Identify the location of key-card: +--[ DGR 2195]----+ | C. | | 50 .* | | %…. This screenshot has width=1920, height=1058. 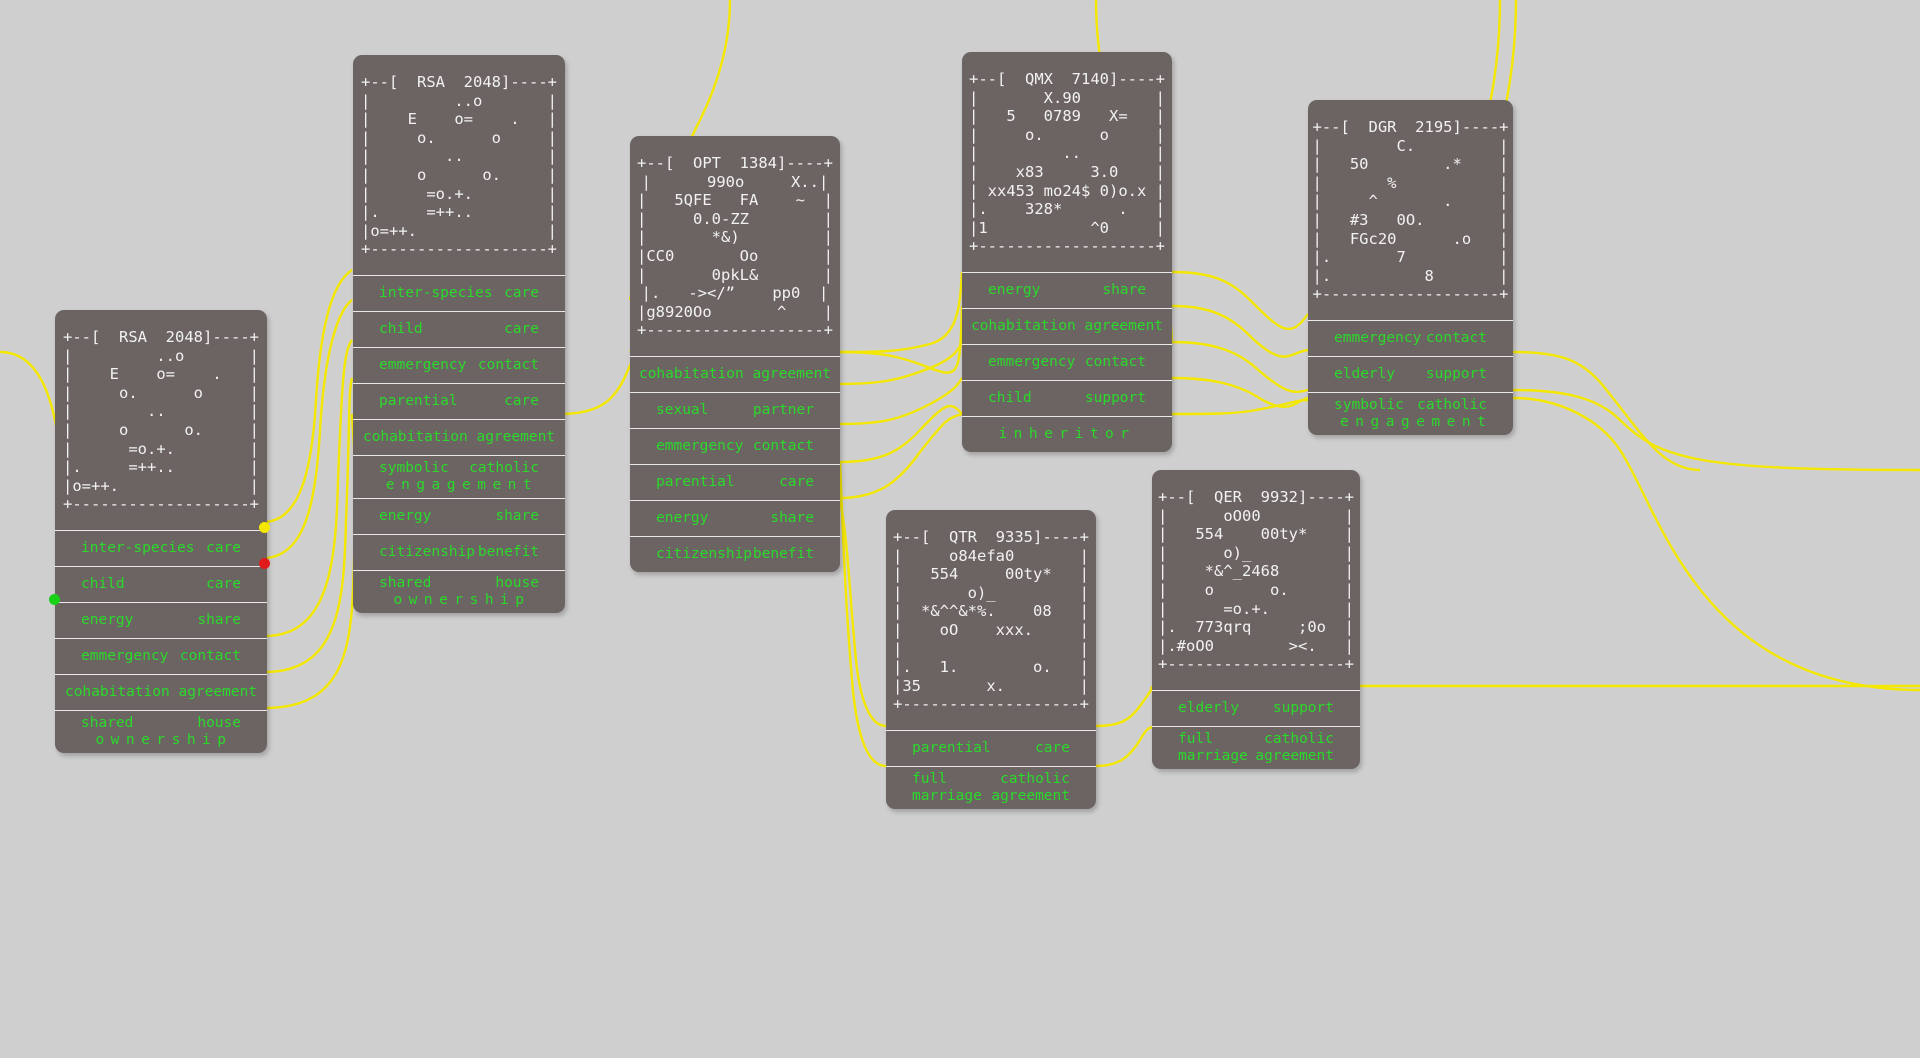
(1410, 267).